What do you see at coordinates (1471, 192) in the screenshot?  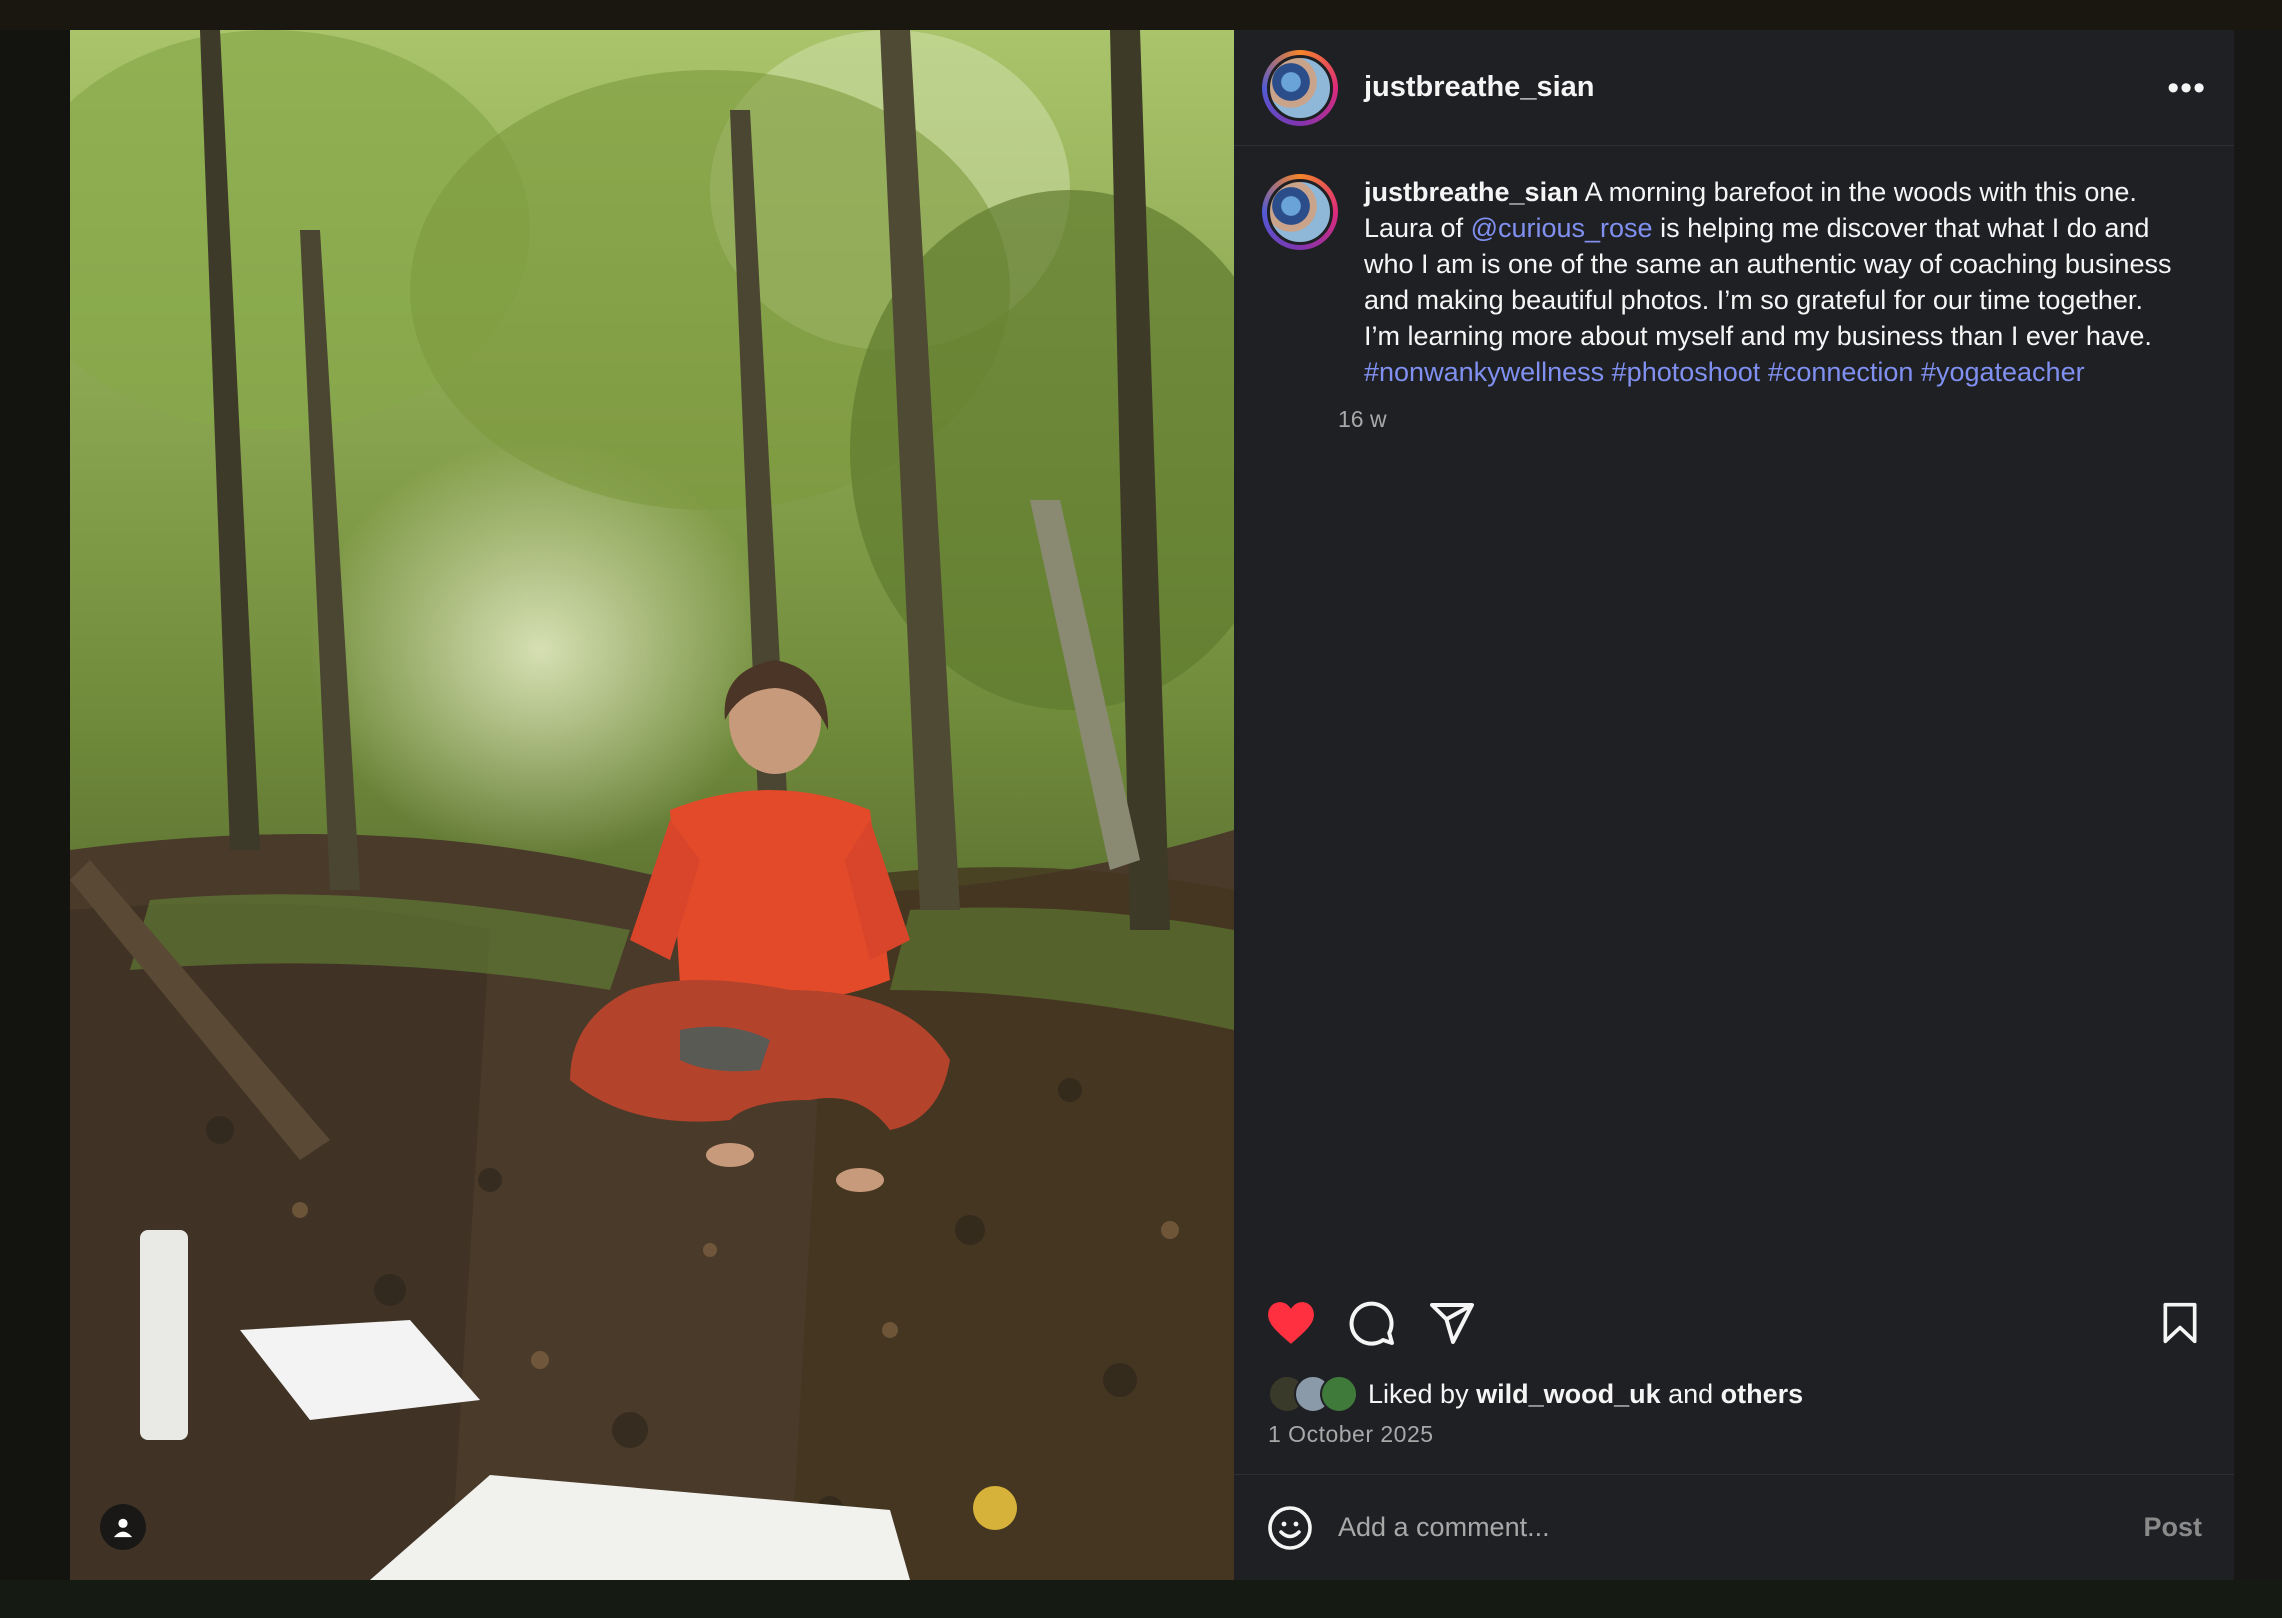 I see `caption-username: justbreathe_sian` at bounding box center [1471, 192].